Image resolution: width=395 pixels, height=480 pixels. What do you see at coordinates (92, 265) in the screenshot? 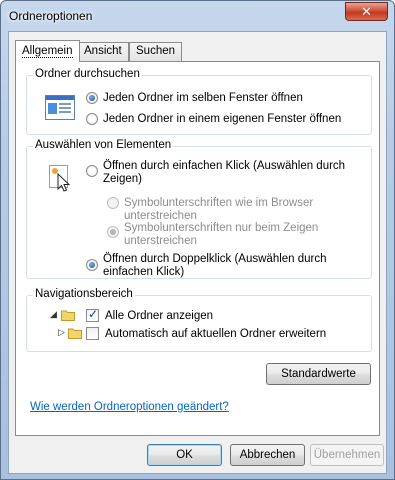
I see `radio-double-click` at bounding box center [92, 265].